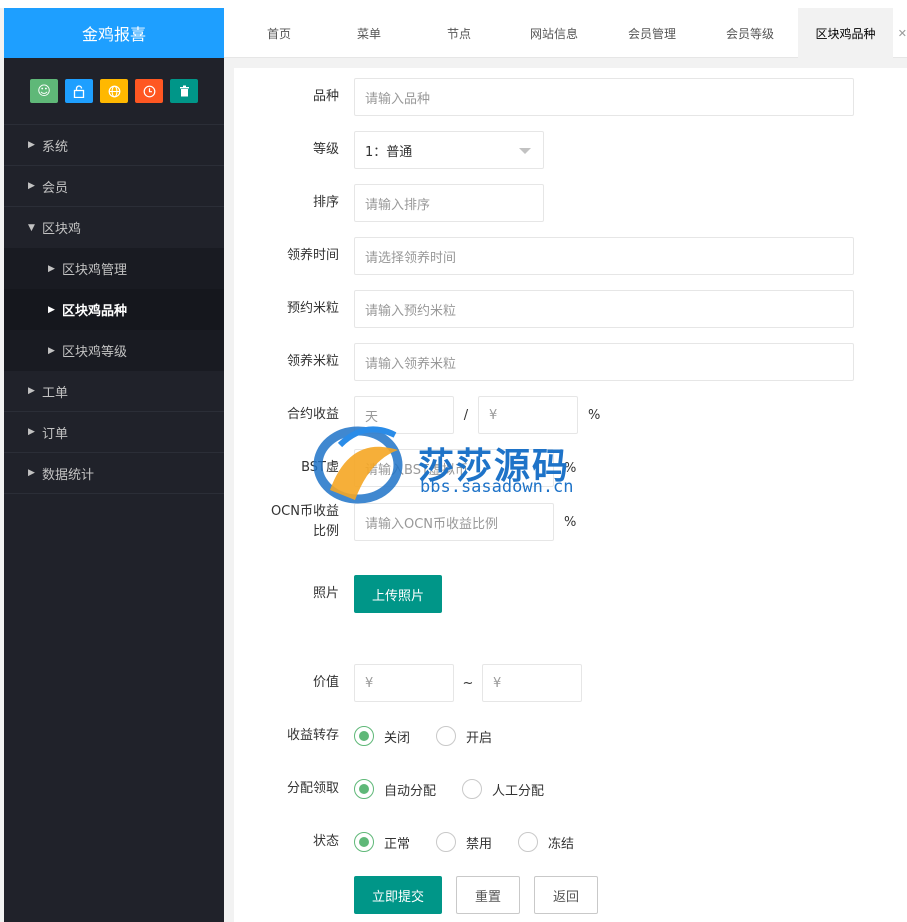  I want to click on radio-assign-manual: 人工分配, so click(503, 789).